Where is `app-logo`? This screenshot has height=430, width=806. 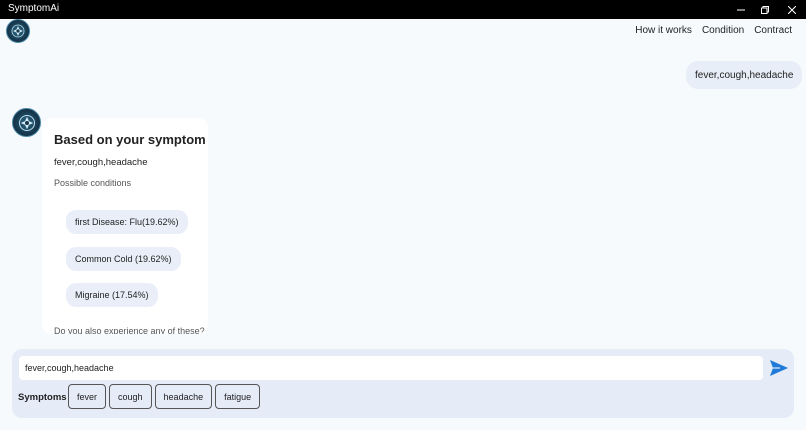
app-logo is located at coordinates (18, 31).